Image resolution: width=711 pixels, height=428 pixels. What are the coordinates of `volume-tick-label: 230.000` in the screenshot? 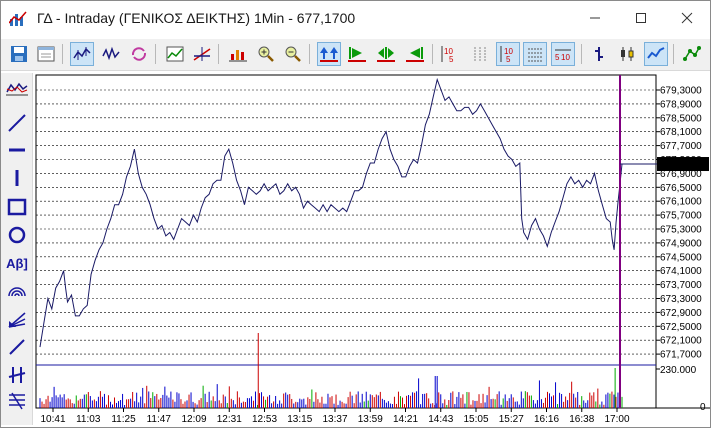 It's located at (678, 370).